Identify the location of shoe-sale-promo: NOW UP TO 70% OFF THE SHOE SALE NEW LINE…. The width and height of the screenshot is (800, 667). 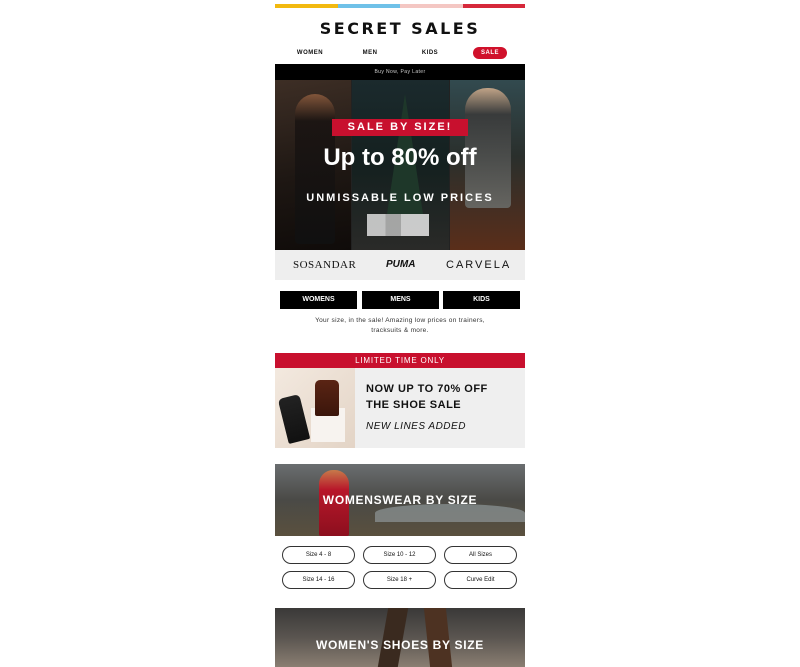
(400, 408).